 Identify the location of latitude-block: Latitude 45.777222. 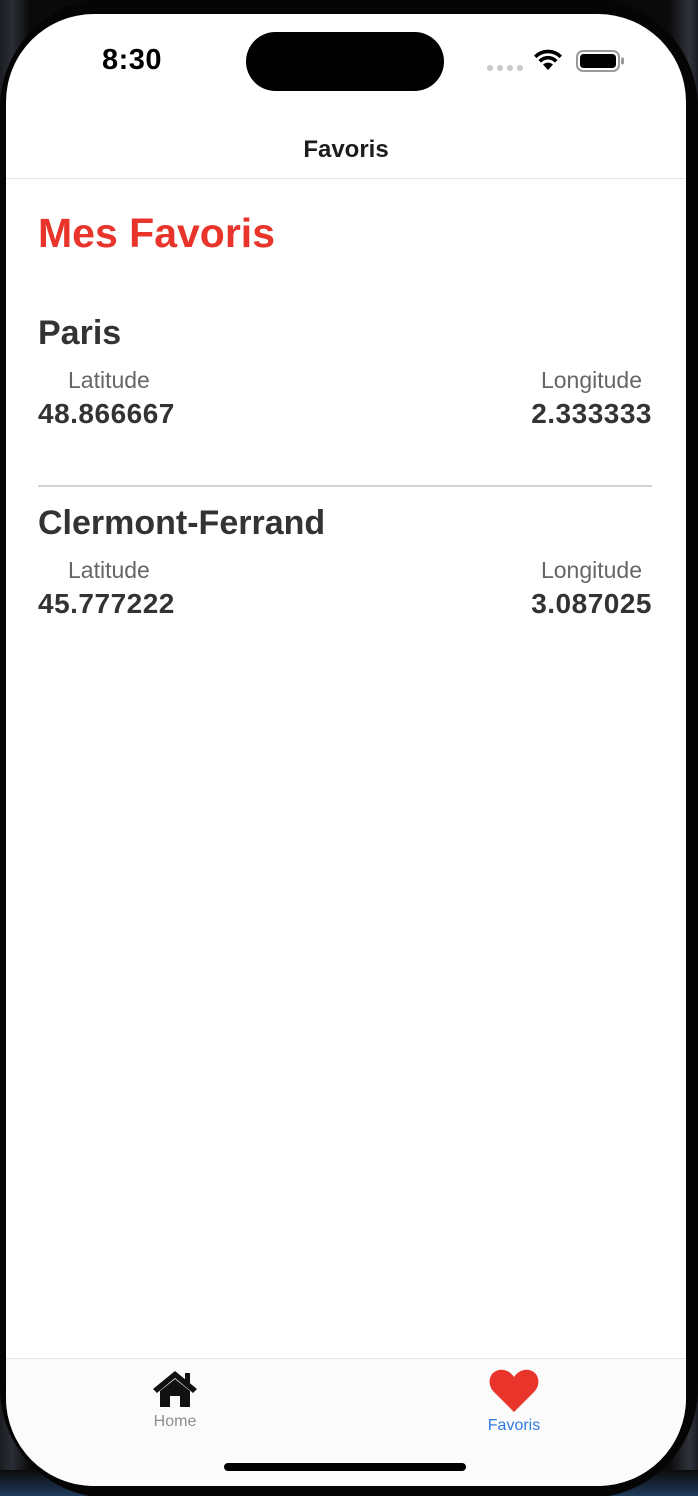
(106, 588).